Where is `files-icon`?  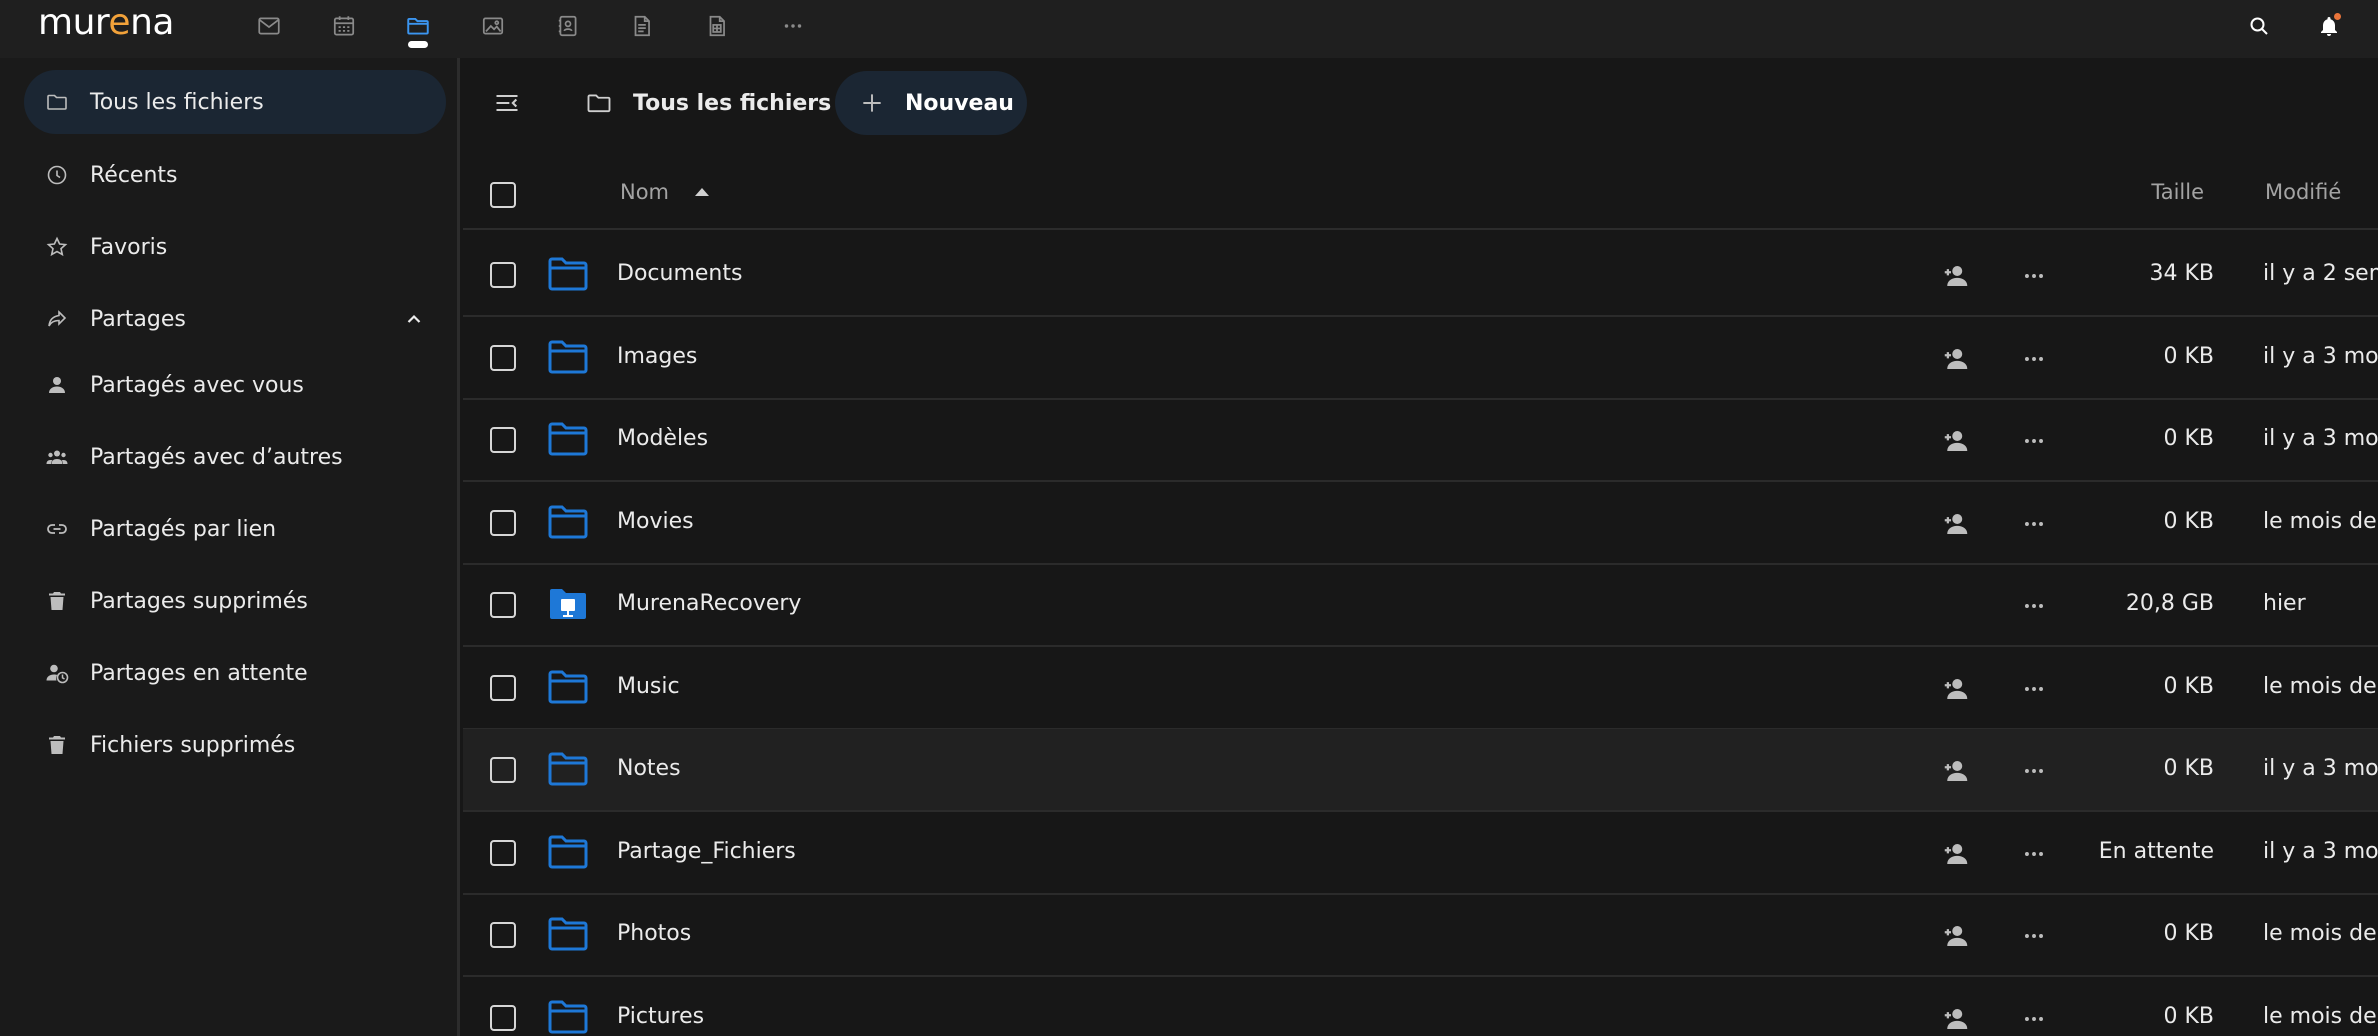
files-icon is located at coordinates (418, 26).